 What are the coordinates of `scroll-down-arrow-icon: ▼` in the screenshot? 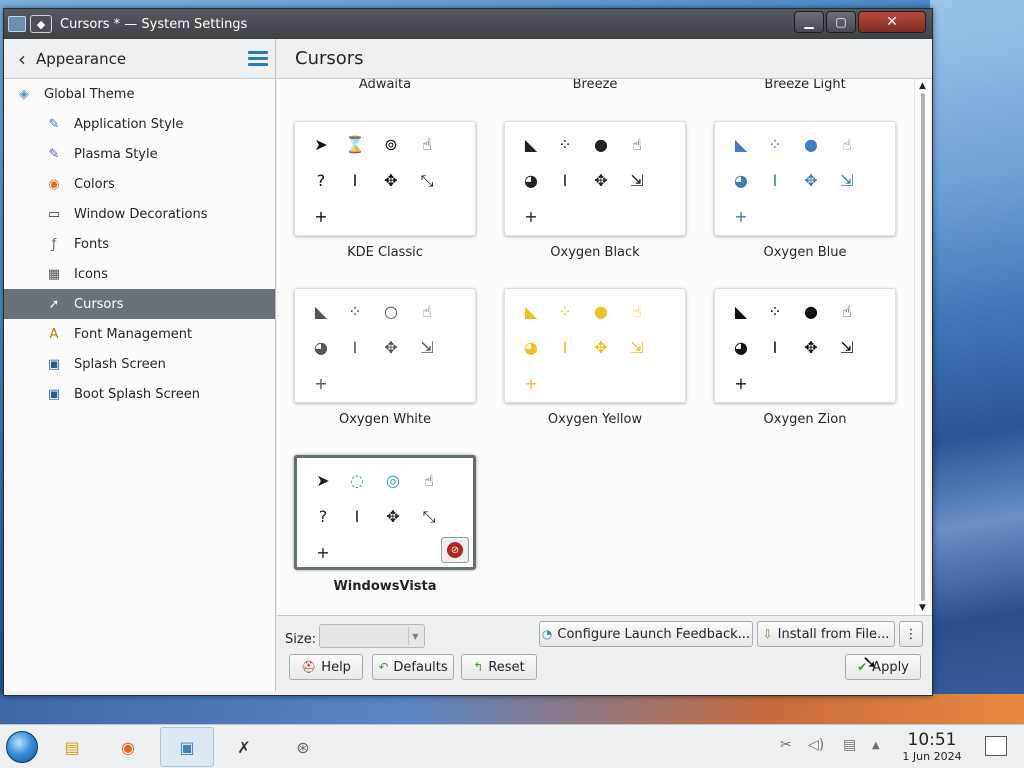 It's located at (922, 608).